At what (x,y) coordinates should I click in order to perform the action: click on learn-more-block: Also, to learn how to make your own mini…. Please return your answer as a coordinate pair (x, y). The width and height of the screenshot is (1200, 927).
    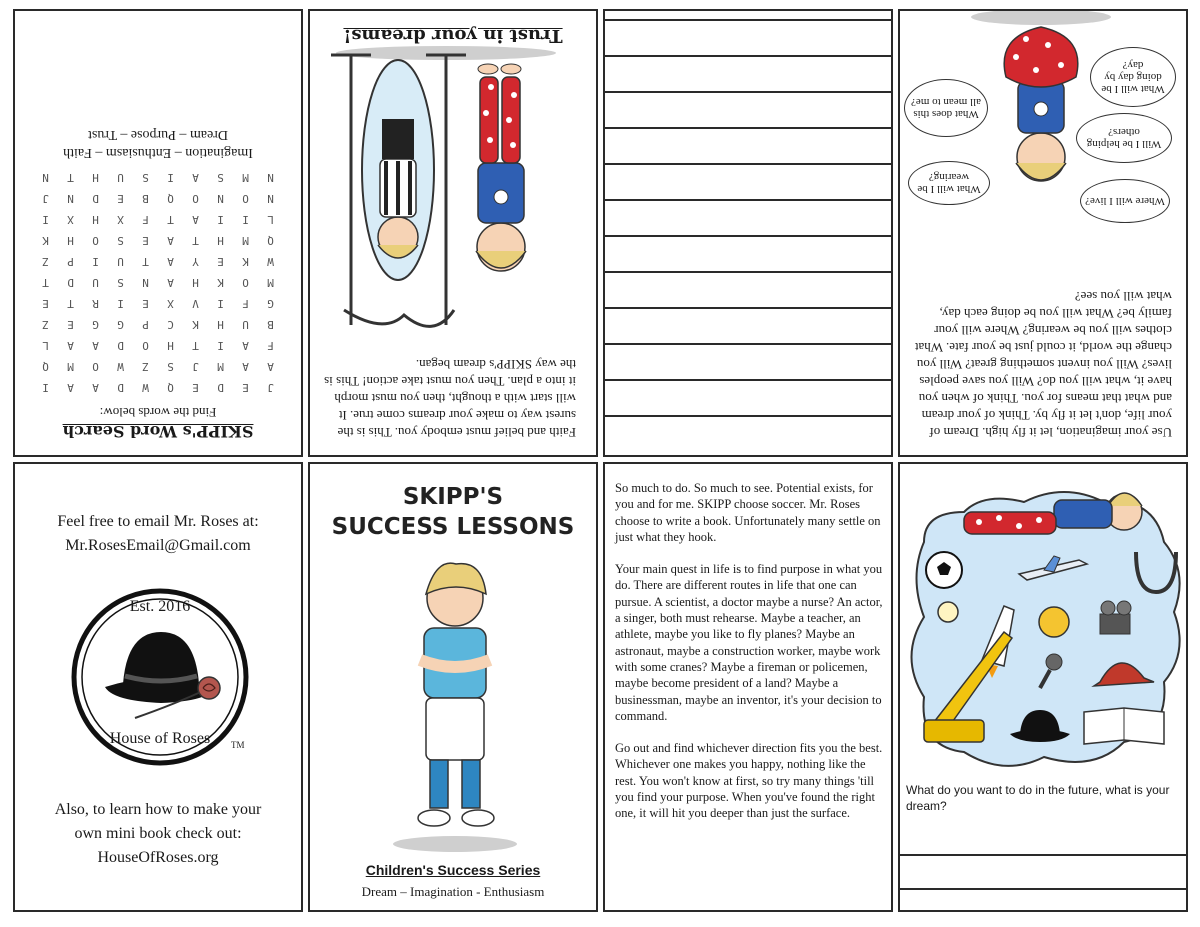
    Looking at the image, I should click on (158, 834).